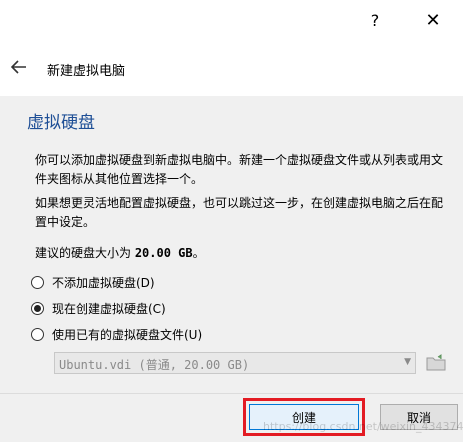 This screenshot has height=442, width=463. Describe the element at coordinates (407, 362) in the screenshot. I see `chevron-down-icon: ▼` at that location.